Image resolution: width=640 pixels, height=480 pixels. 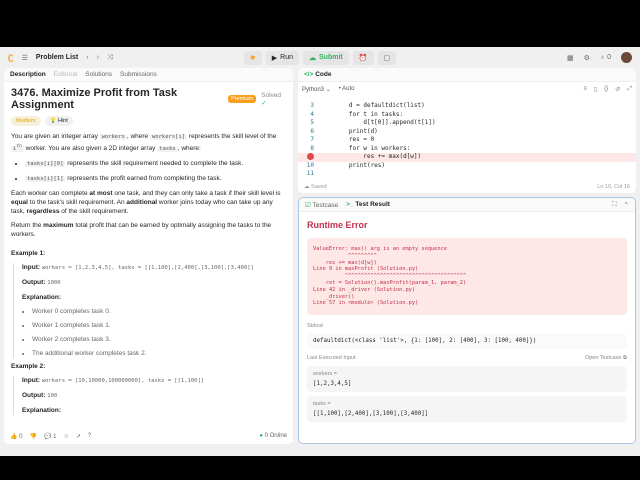 What do you see at coordinates (57, 57) in the screenshot?
I see `problem-list-link: Problem List` at bounding box center [57, 57].